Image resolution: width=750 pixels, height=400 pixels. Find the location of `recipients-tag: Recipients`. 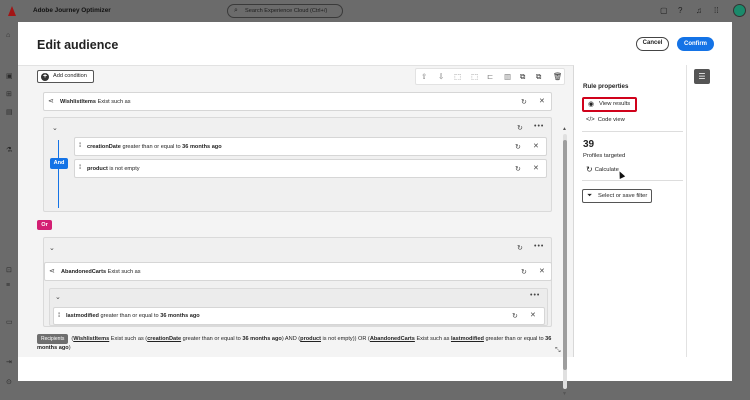

recipients-tag: Recipients is located at coordinates (53, 339).